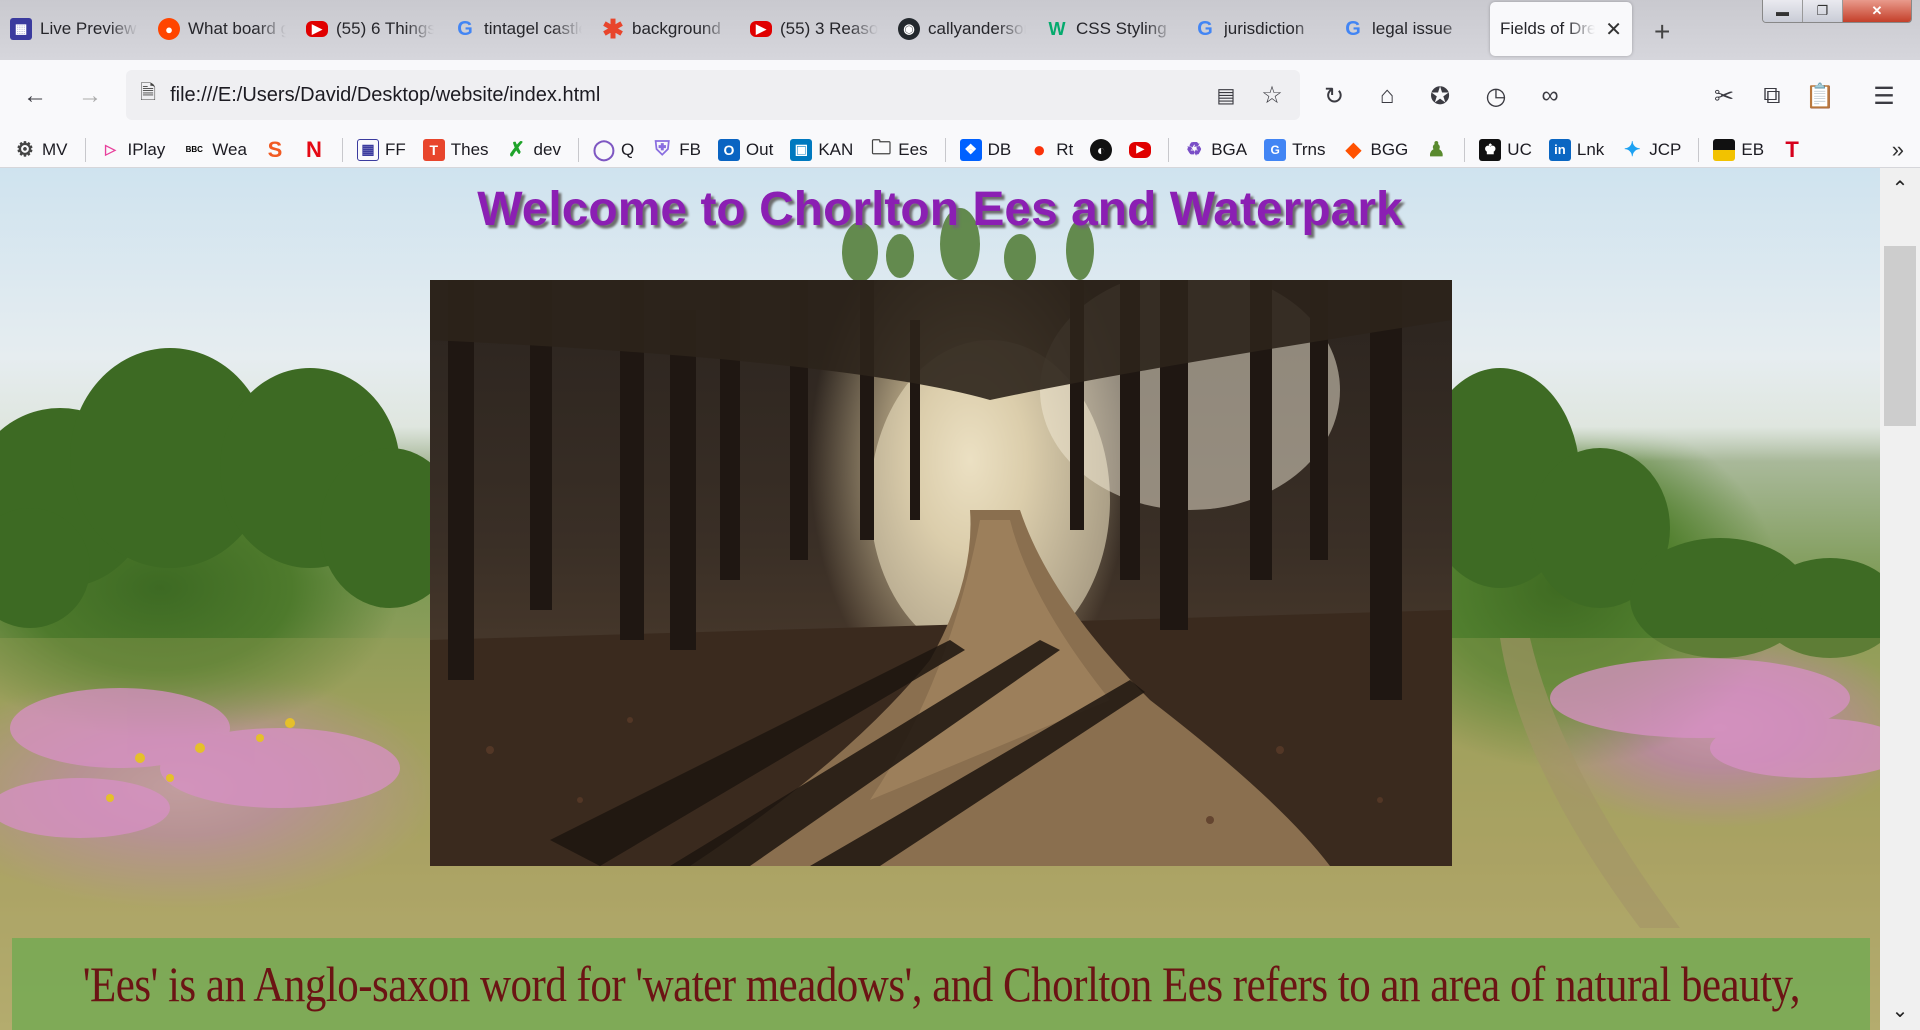  I want to click on home-icon: ⌂, so click(1387, 96).